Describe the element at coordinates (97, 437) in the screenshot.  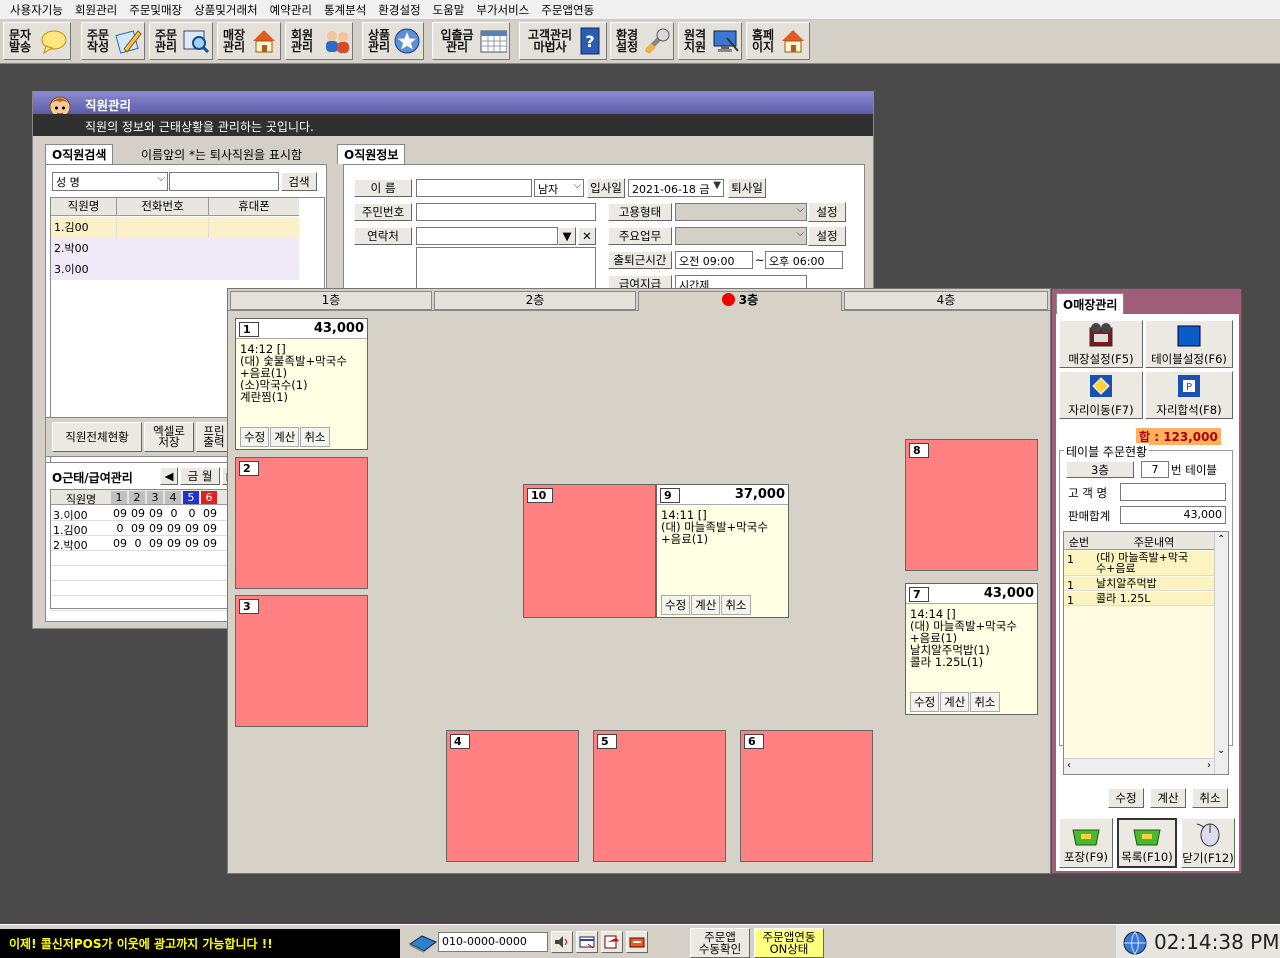
I see `staff-overview-button: 직원전체현황` at that location.